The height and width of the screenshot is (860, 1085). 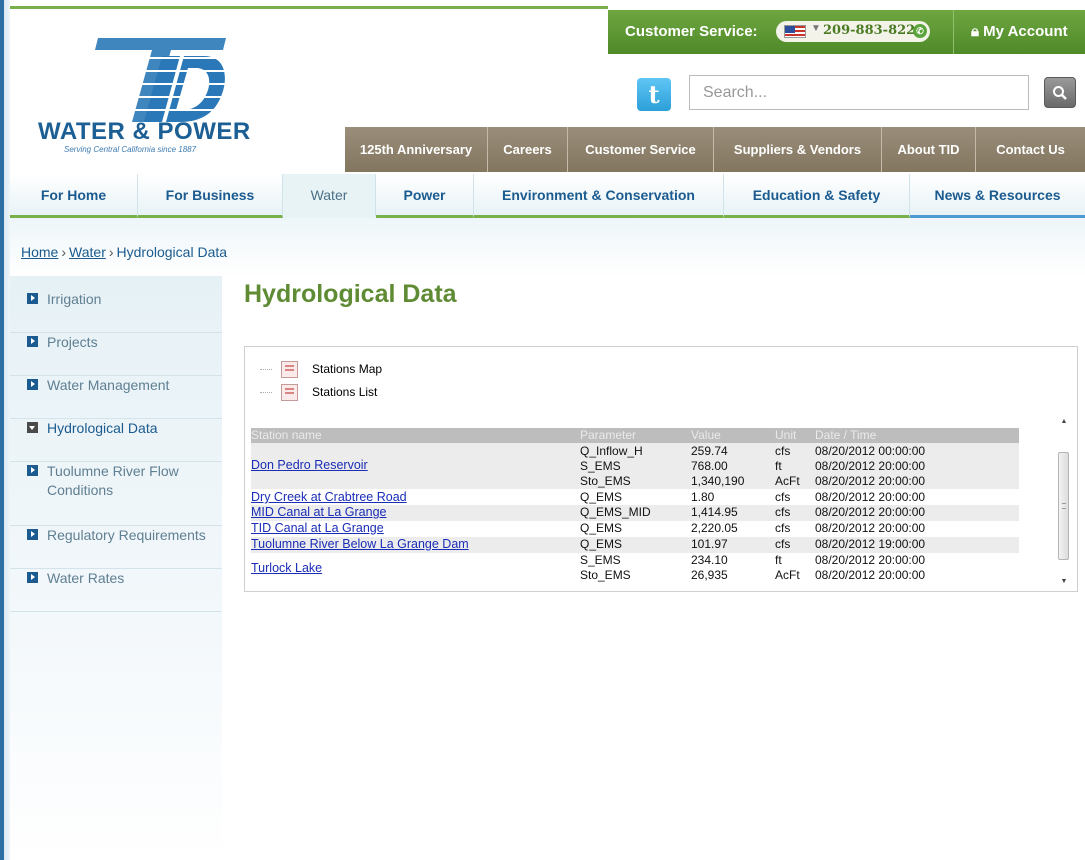 I want to click on tab-water: Water, so click(x=329, y=196).